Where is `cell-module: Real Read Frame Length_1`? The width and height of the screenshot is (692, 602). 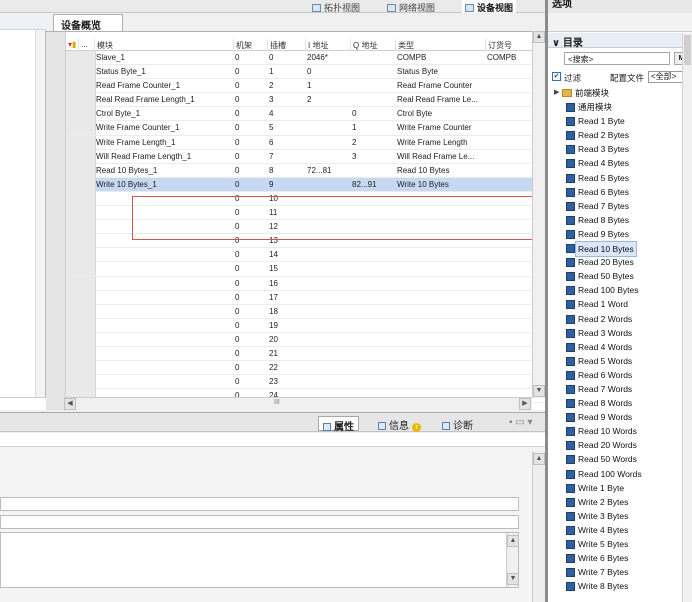
cell-module: Real Read Frame Length_1 is located at coordinates (164, 100).